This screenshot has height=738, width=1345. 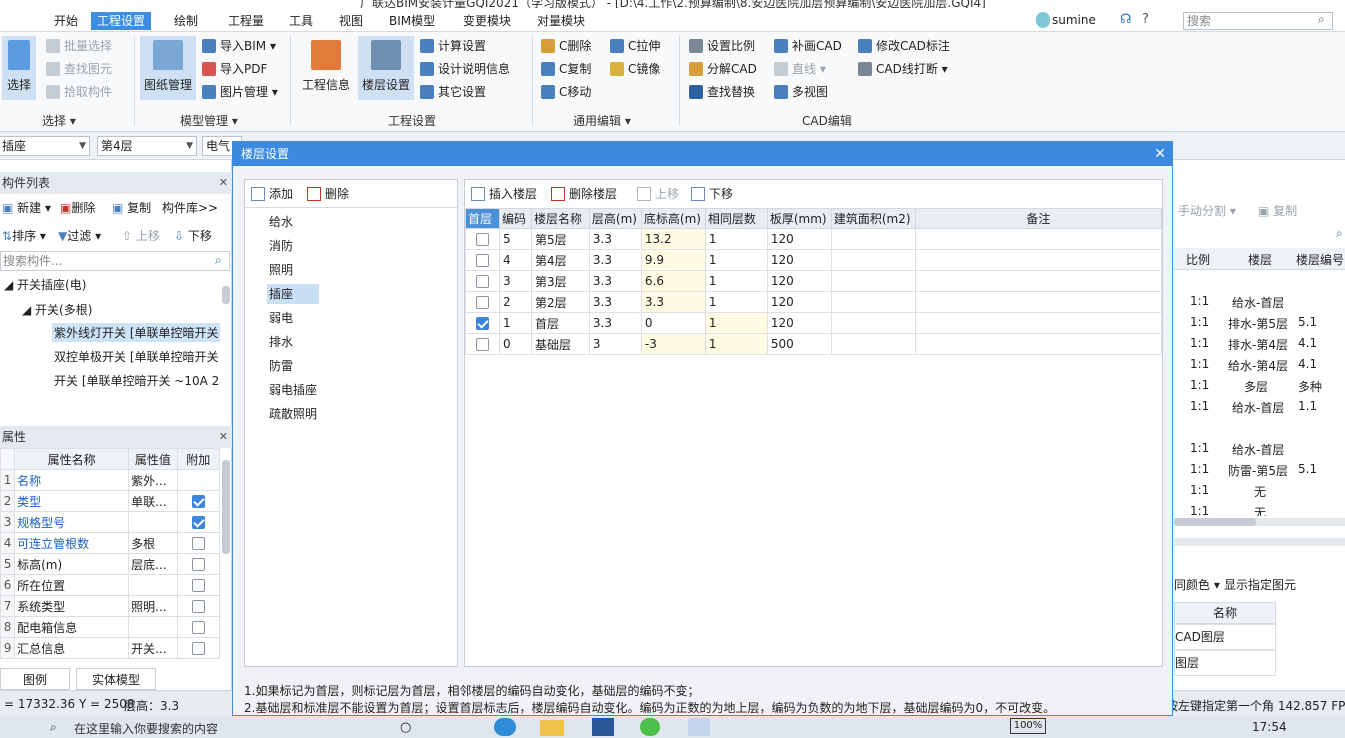 What do you see at coordinates (1074, 20) in the screenshot?
I see `username: sumine` at bounding box center [1074, 20].